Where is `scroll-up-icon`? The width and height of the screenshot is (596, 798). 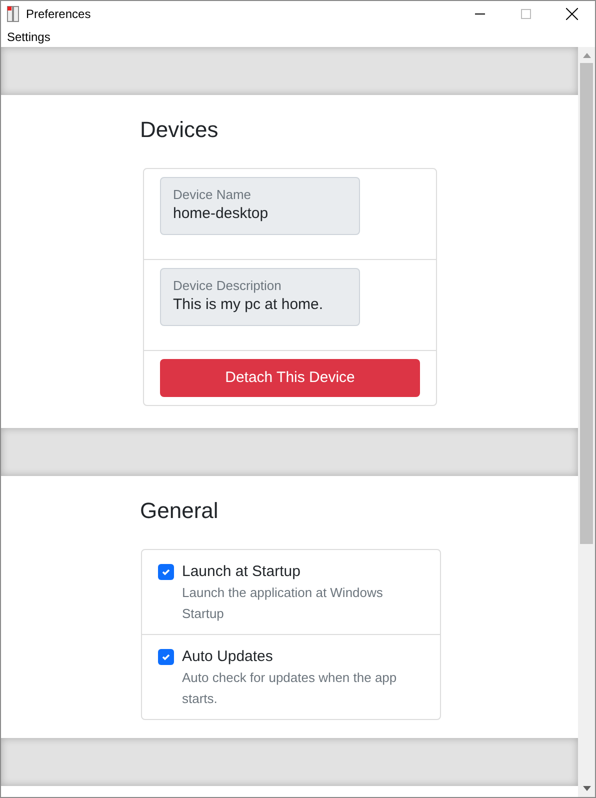
scroll-up-icon is located at coordinates (586, 55).